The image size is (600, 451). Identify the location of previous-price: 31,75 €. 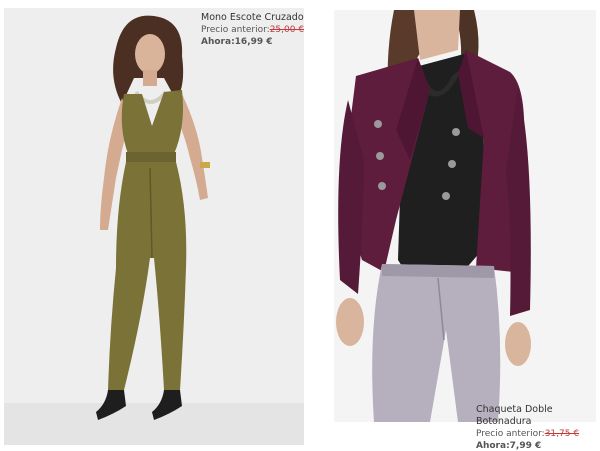
(562, 434).